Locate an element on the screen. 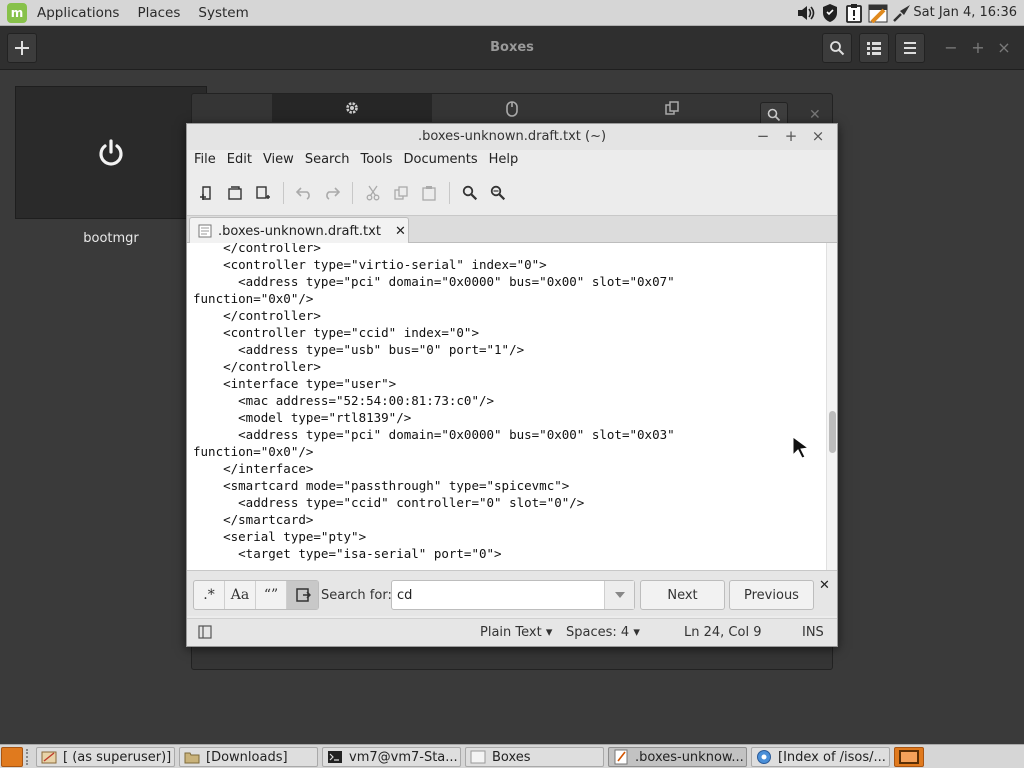  calendar-icon is located at coordinates (878, 13).